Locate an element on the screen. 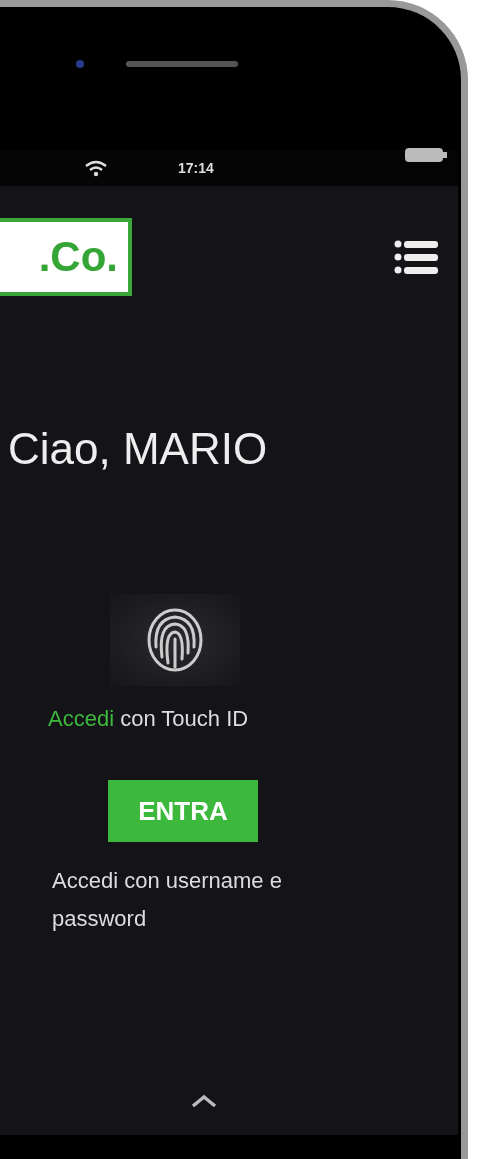 Image resolution: width=487 pixels, height=1159 pixels. greeting-text: Ciao, MARIO is located at coordinates (138, 449).